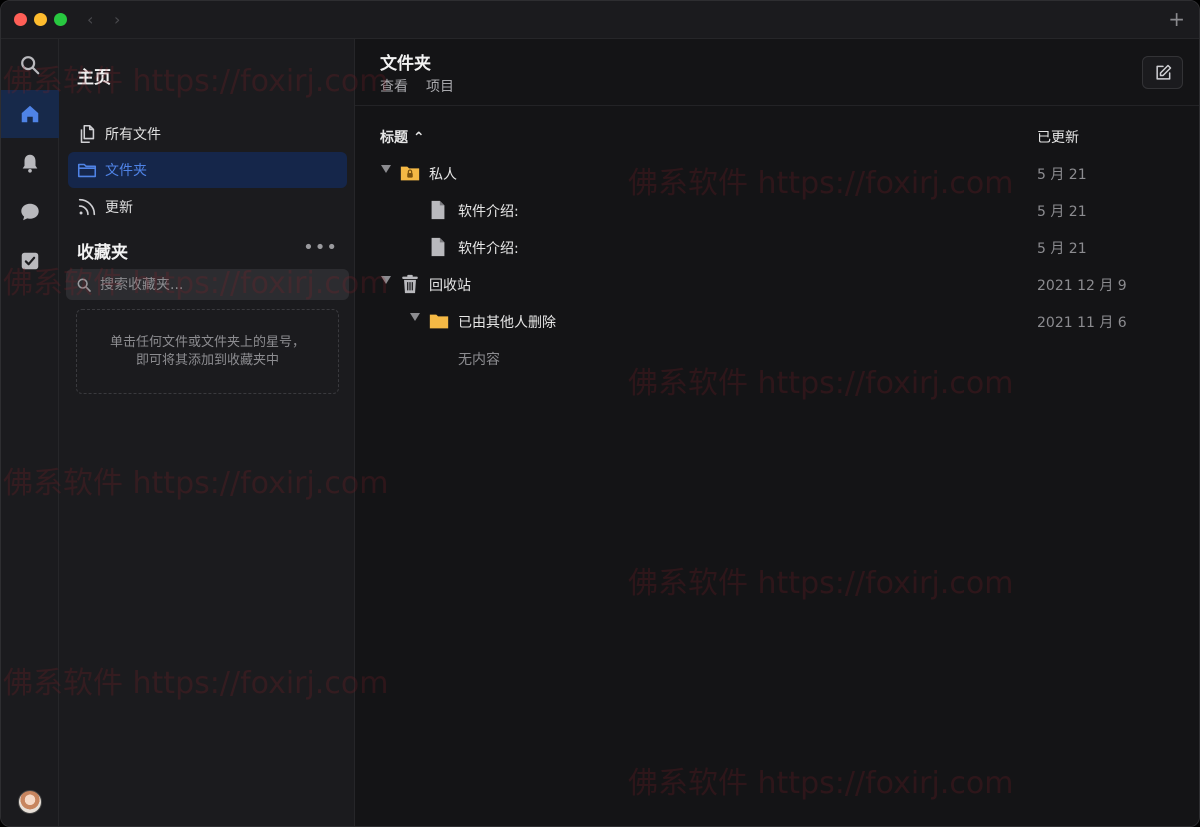 The image size is (1200, 827). I want to click on trash-icon, so click(410, 284).